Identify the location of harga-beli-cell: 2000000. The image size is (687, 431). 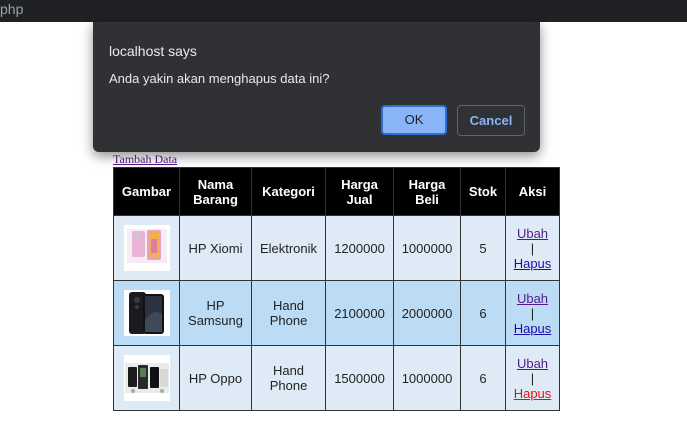
(427, 313).